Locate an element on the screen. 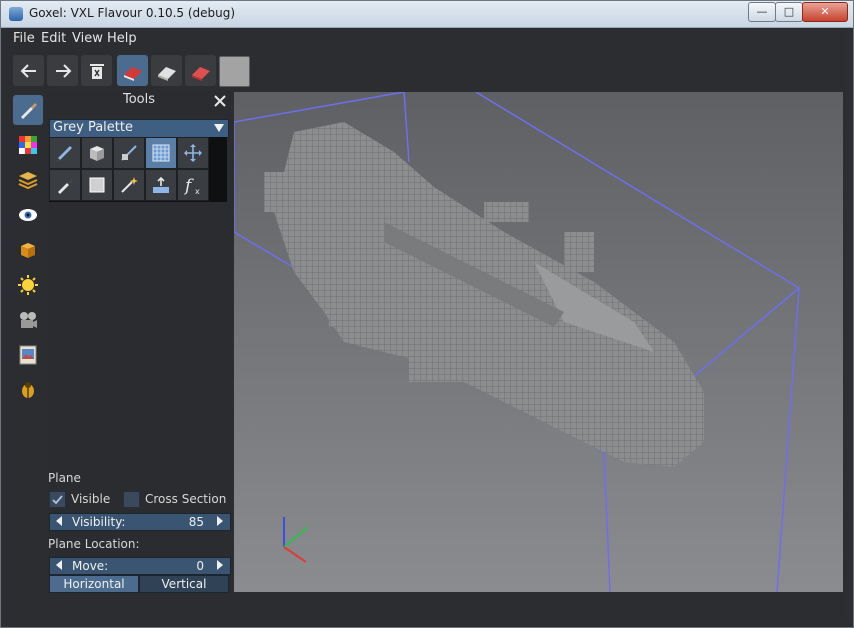 The image size is (854, 628). menu-view: View is located at coordinates (87, 38).